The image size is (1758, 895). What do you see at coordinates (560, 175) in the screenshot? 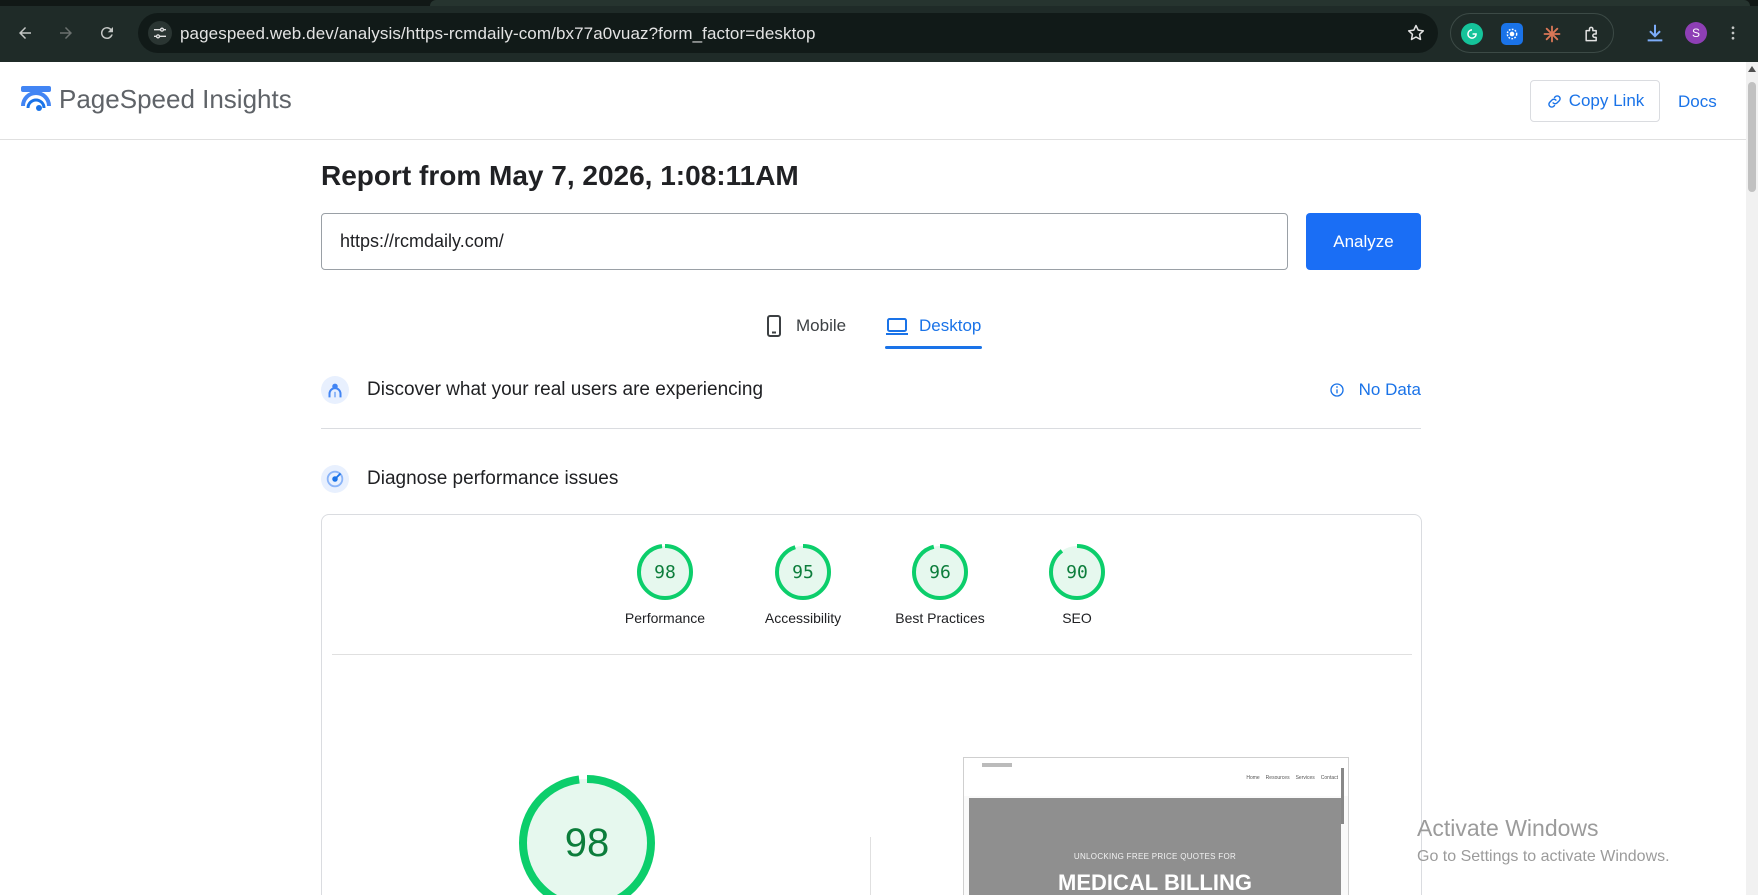
I see `report-title: Report from May 7, 2026, 1:08:11AM` at bounding box center [560, 175].